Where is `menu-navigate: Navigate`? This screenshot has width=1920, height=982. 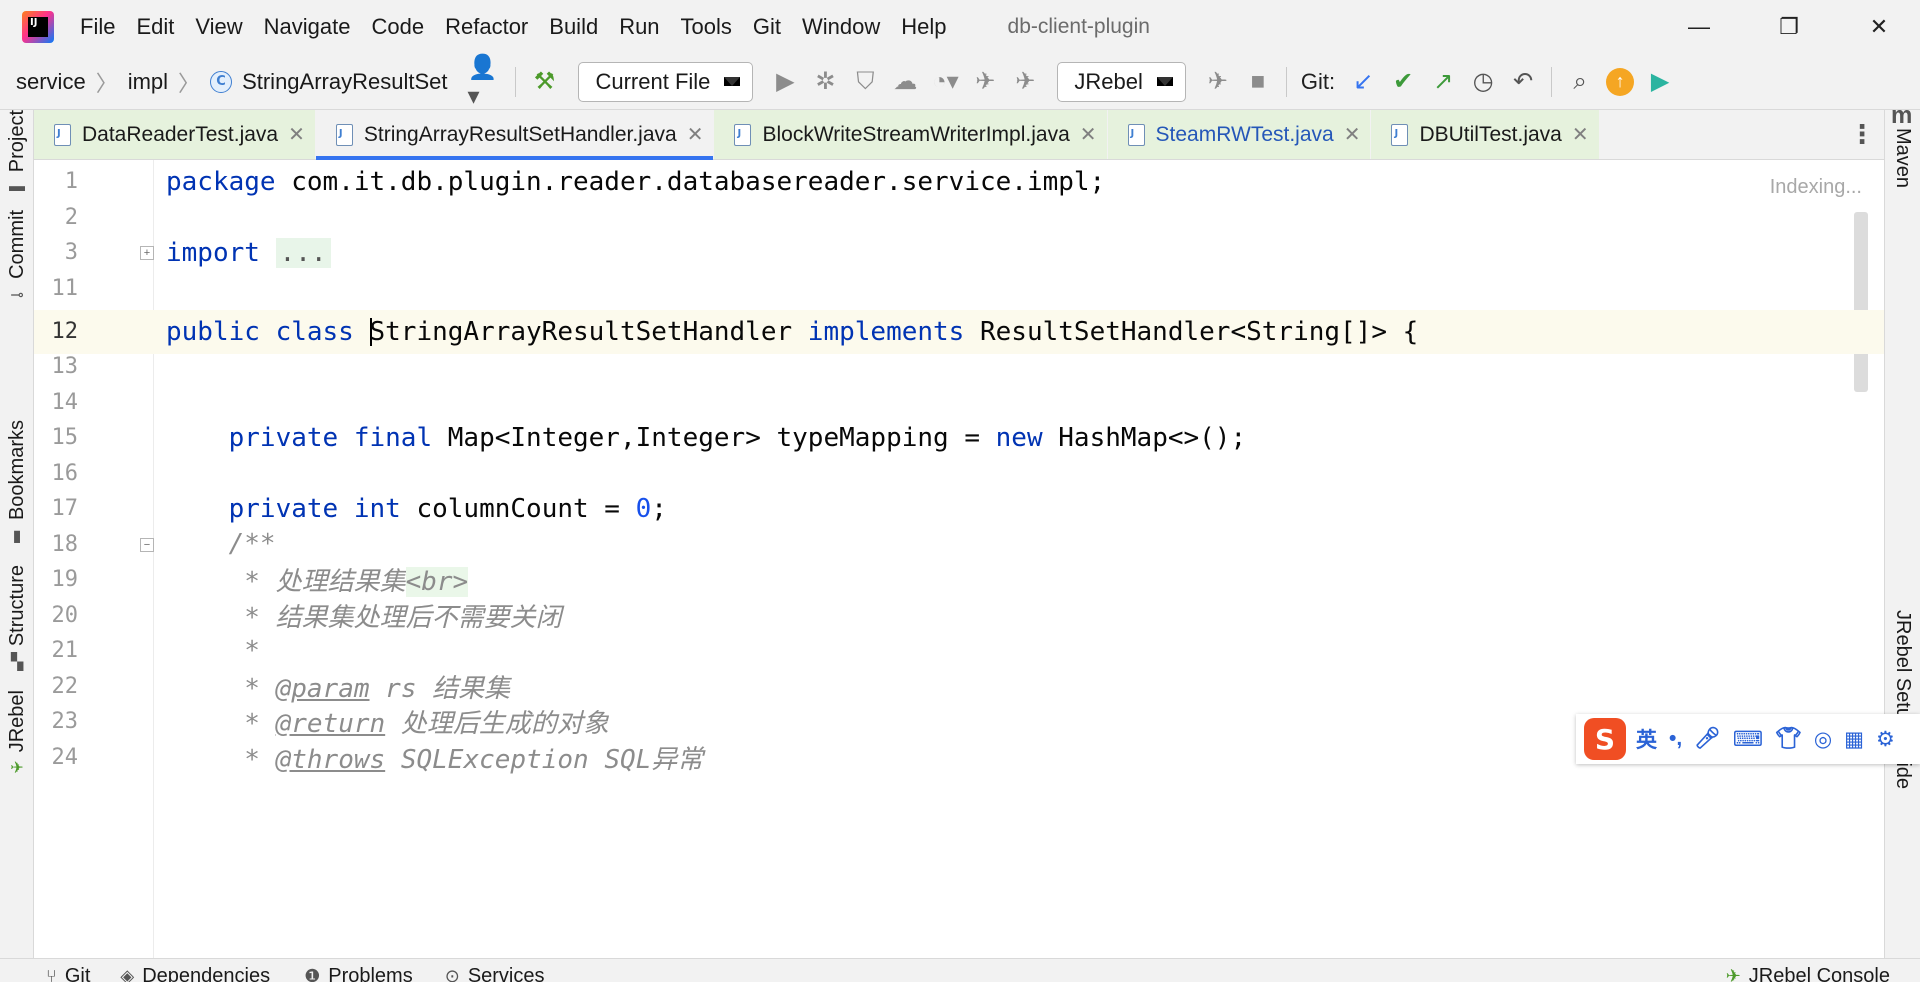
menu-navigate: Navigate is located at coordinates (307, 27).